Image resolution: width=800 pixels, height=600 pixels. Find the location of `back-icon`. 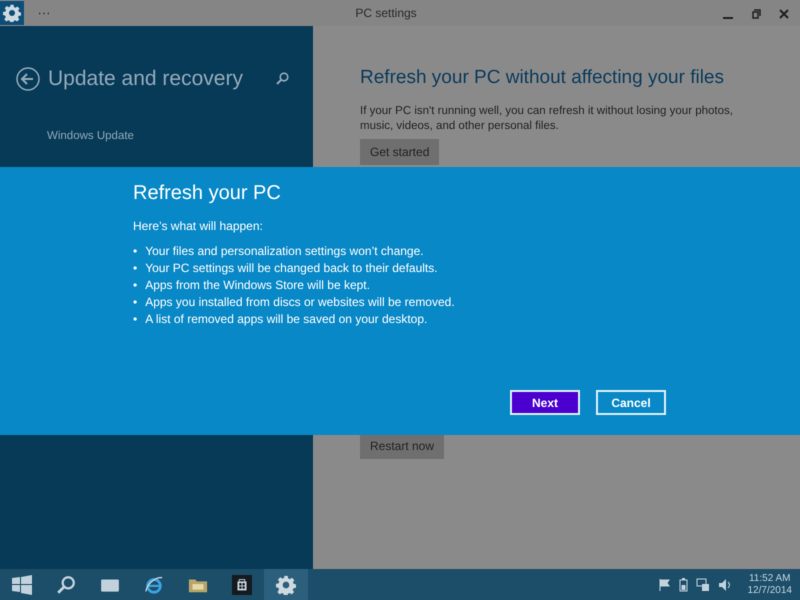

back-icon is located at coordinates (28, 78).